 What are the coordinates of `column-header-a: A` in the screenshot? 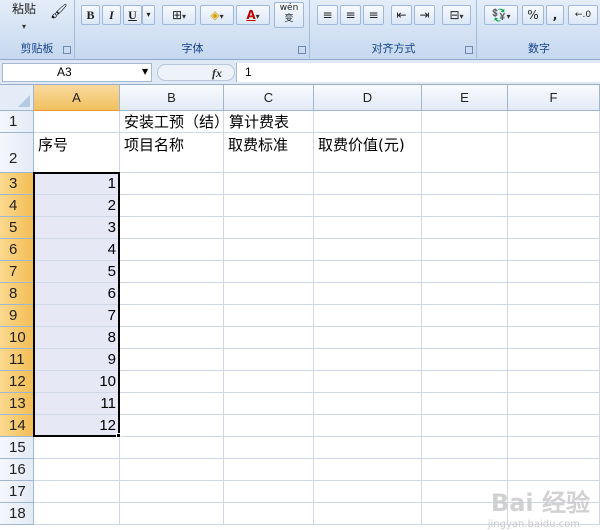 It's located at (77, 98).